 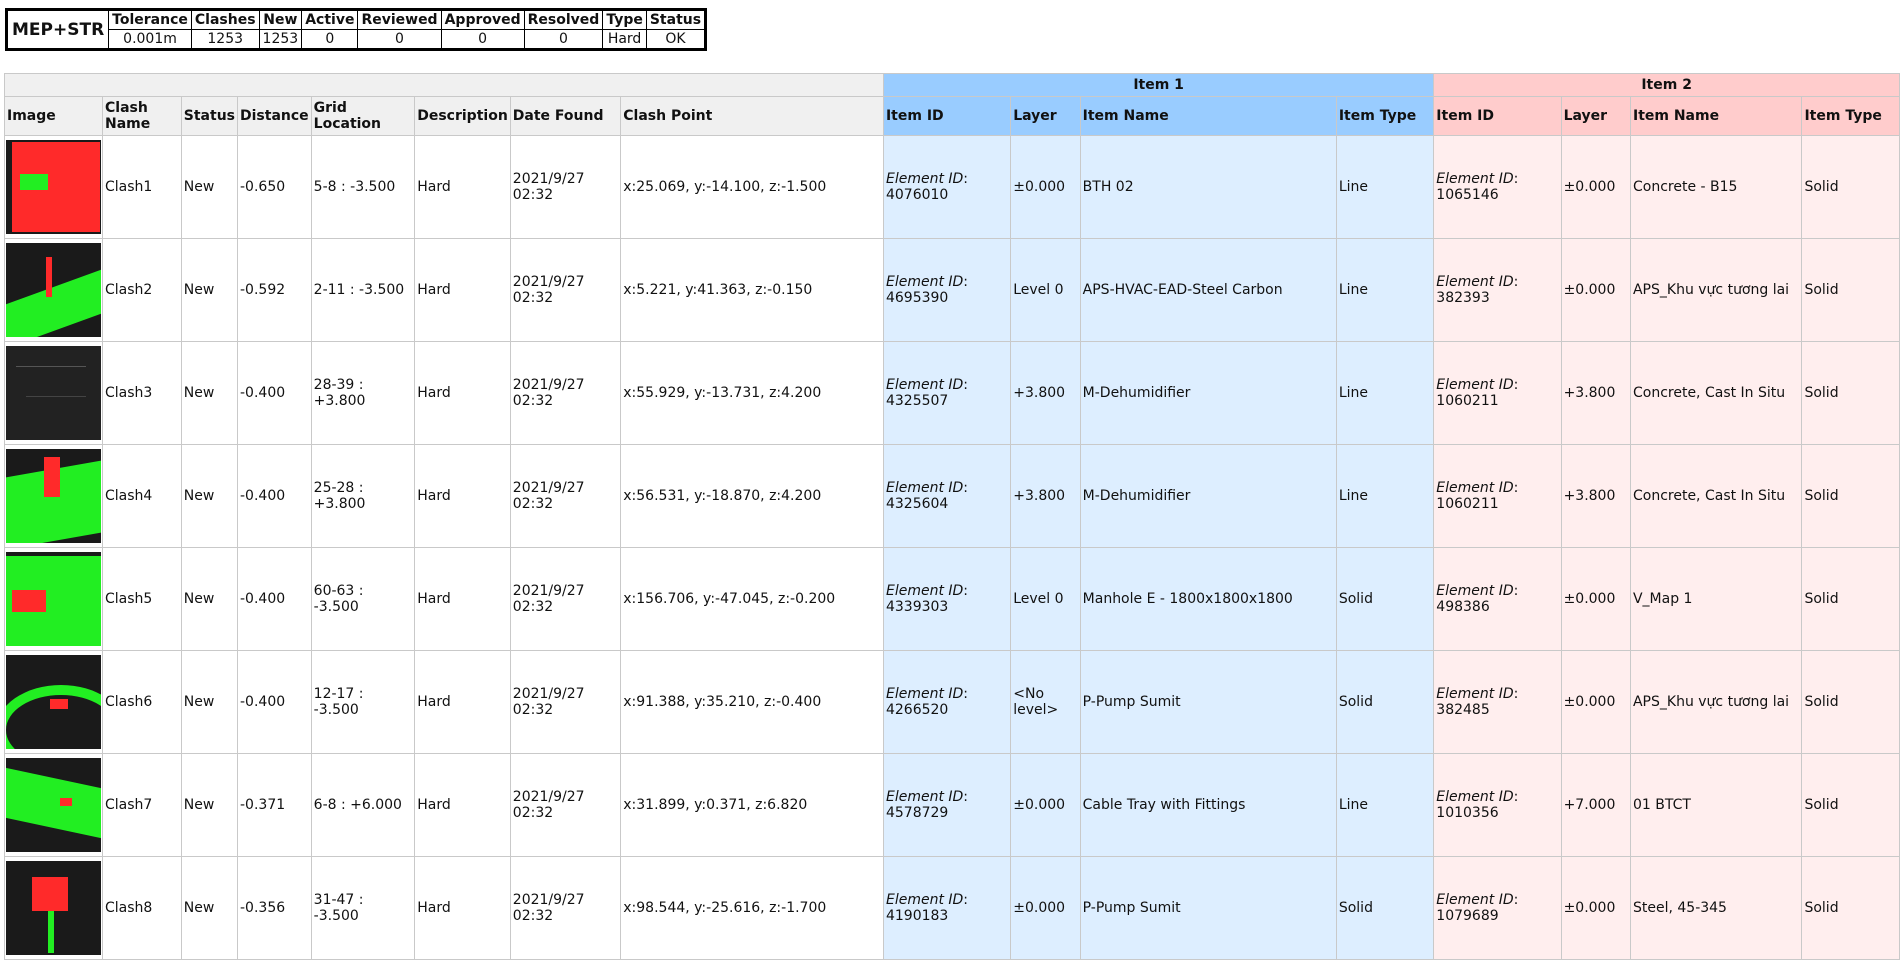 I want to click on clash-grid-location: 31-47 : -3.500, so click(x=363, y=908).